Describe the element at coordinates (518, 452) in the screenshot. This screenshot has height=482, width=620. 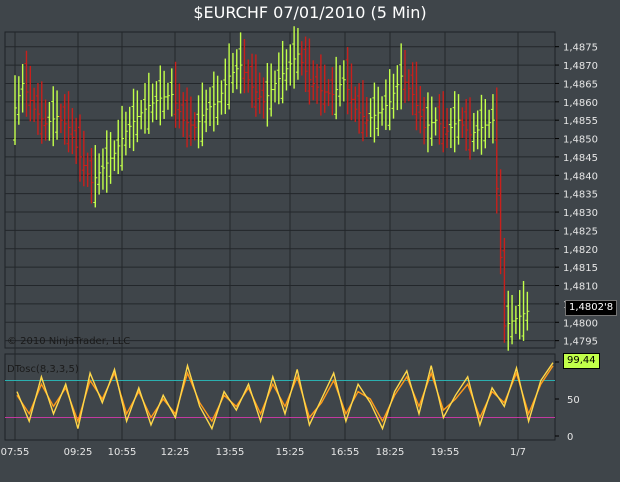
I see `time-tick-label: 1/7` at that location.